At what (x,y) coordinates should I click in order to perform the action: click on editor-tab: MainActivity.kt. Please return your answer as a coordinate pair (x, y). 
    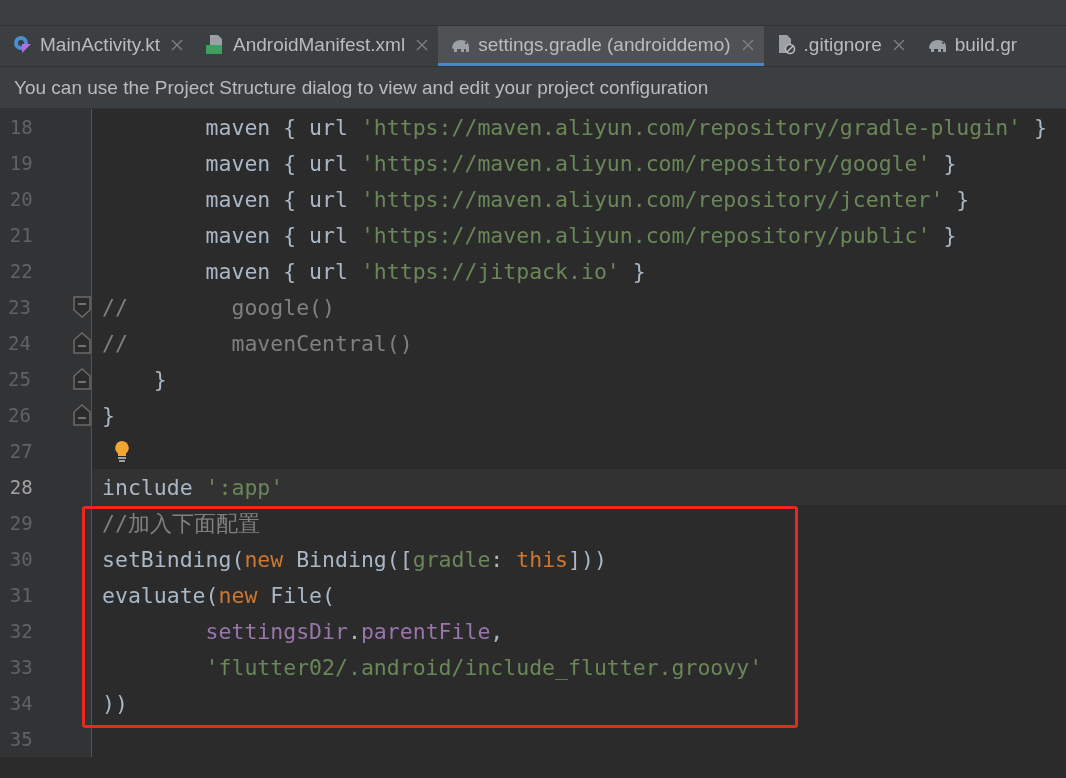
    Looking at the image, I should click on (96, 46).